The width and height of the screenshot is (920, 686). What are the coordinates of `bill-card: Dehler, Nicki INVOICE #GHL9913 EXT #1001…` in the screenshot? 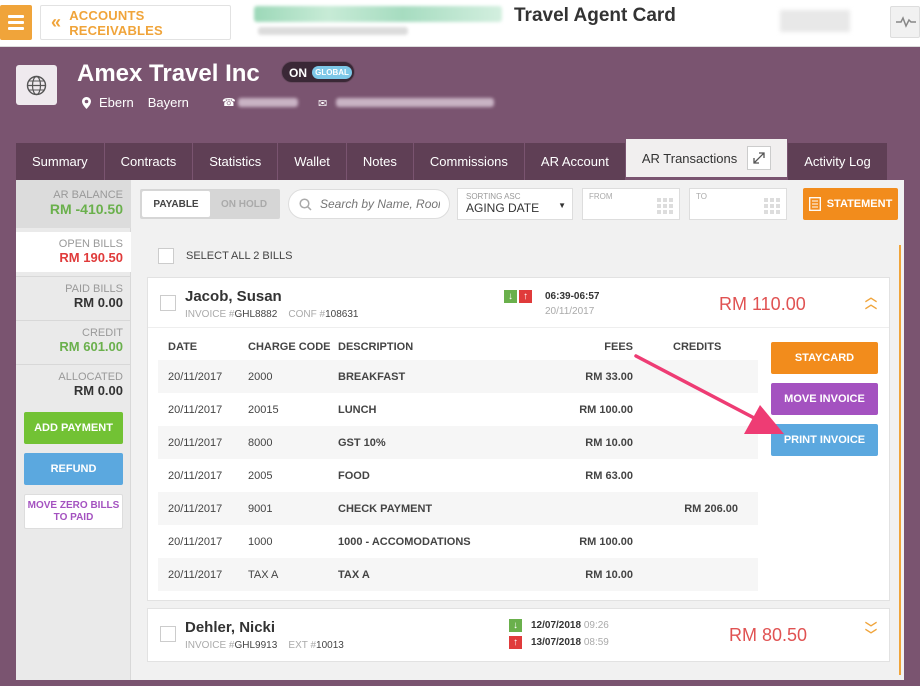 It's located at (518, 635).